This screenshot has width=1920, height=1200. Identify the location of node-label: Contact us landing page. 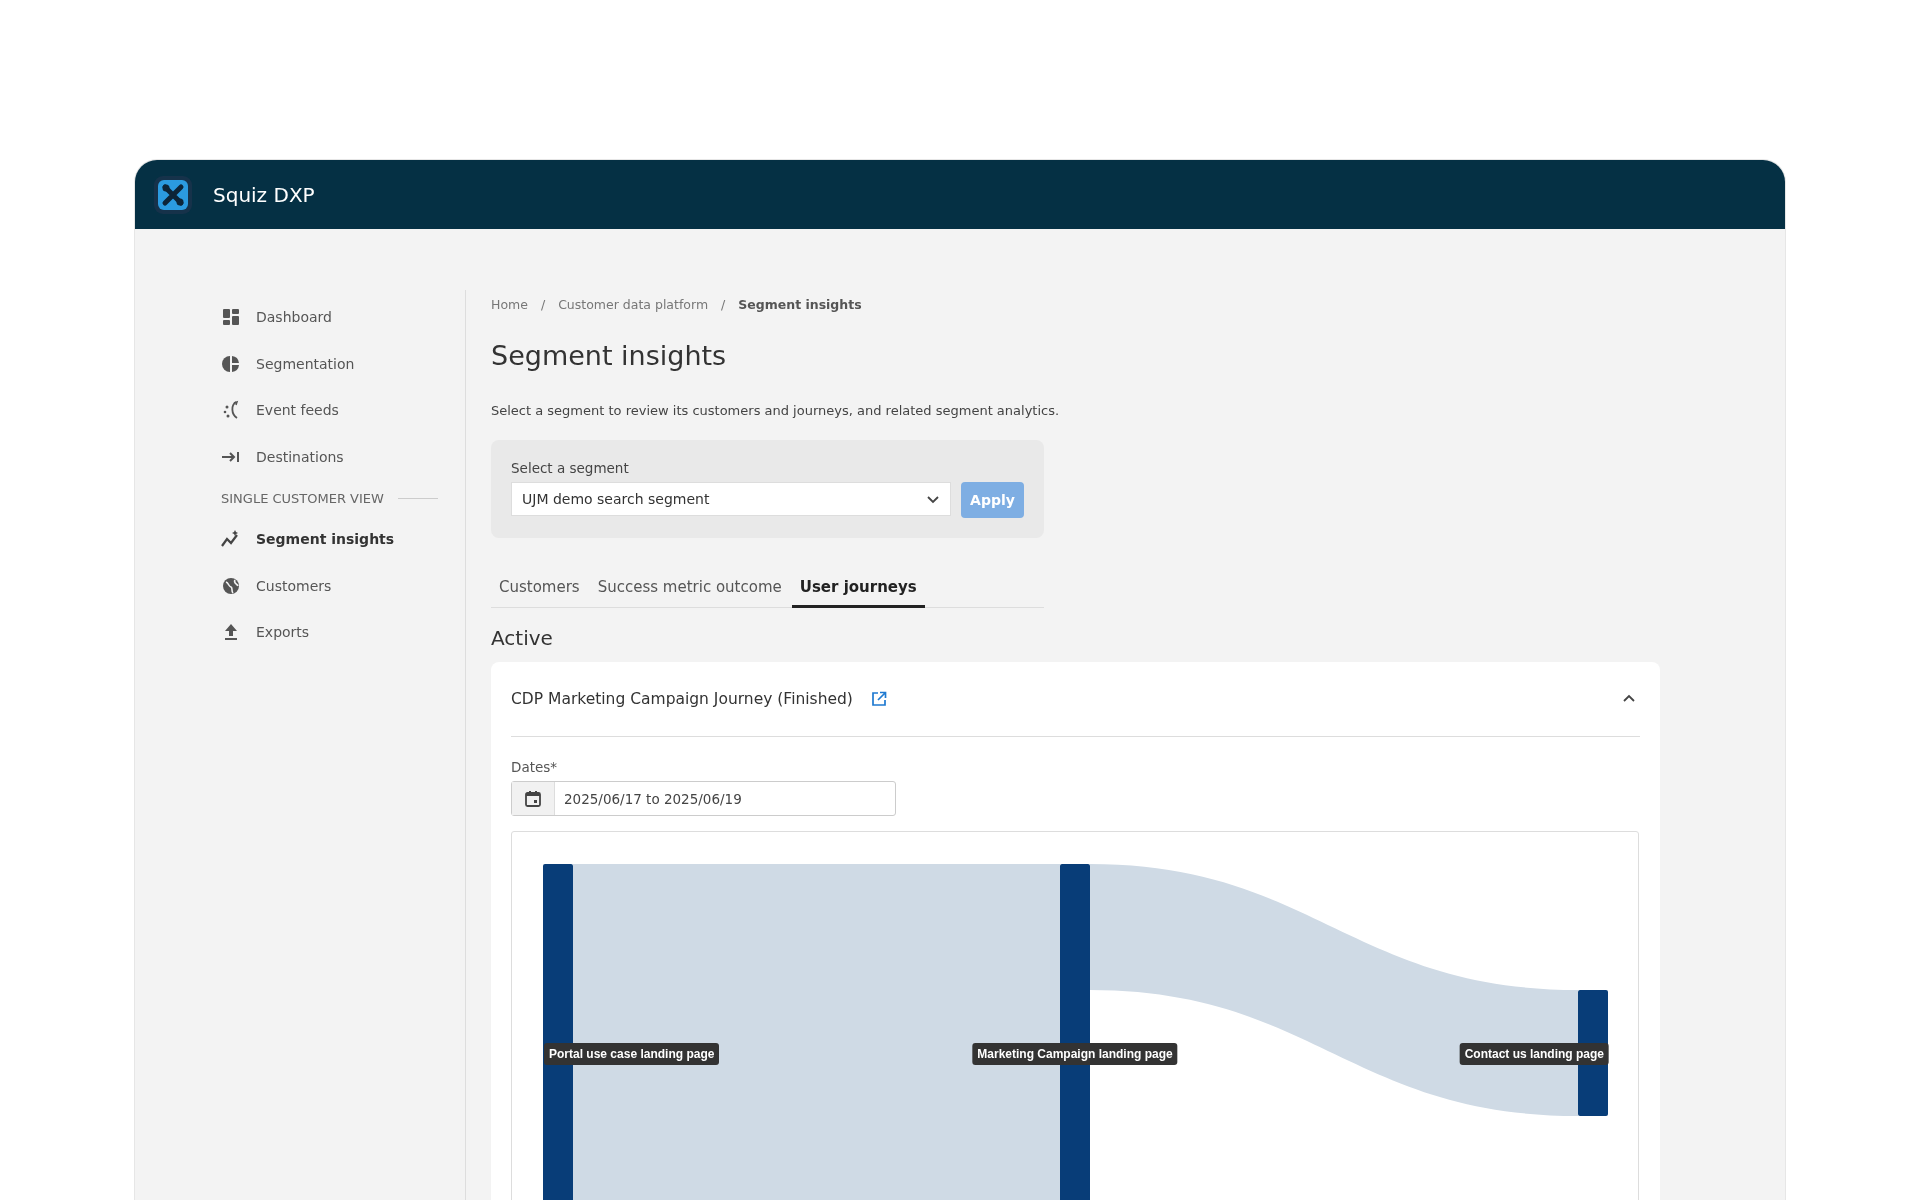
(1534, 1054).